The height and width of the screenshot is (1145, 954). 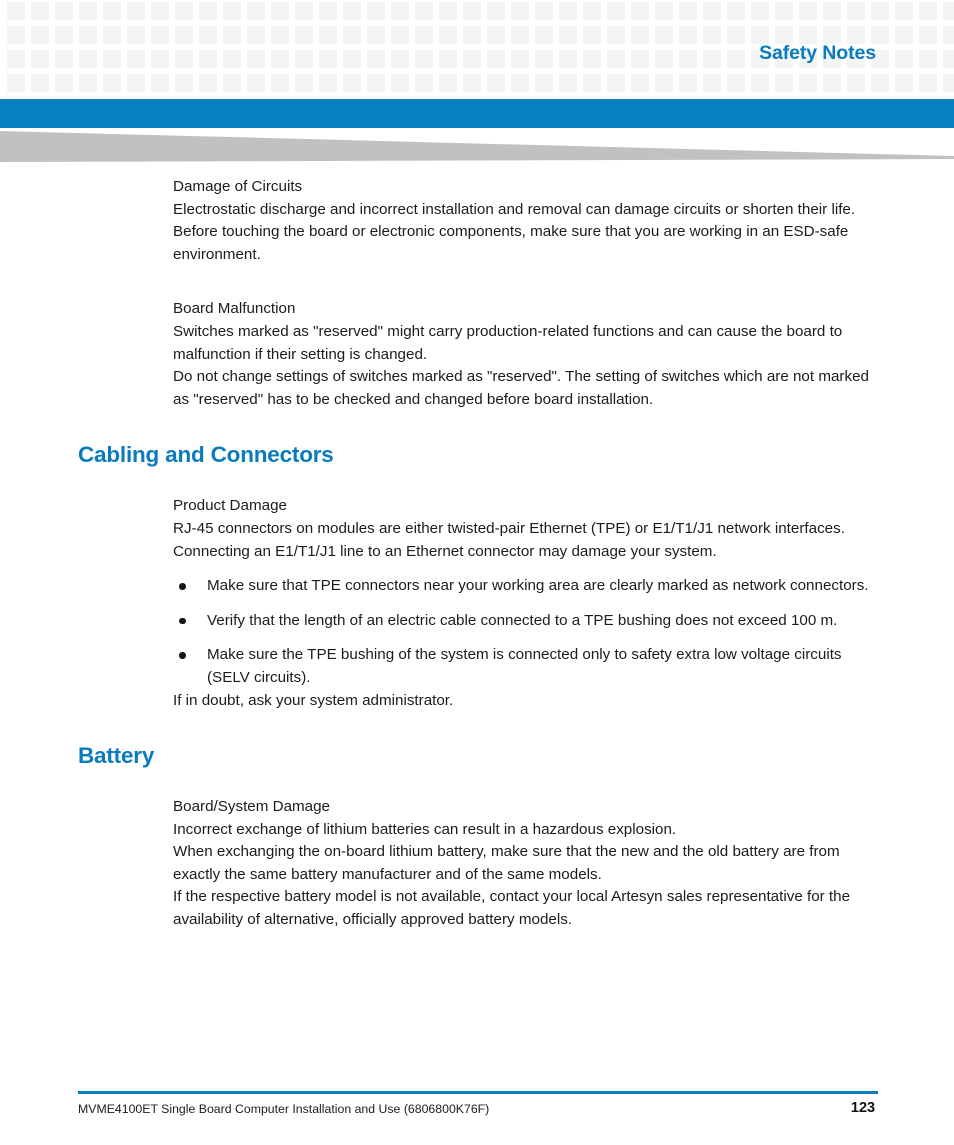 I want to click on note-caption: Board Malfunction, so click(x=234, y=309).